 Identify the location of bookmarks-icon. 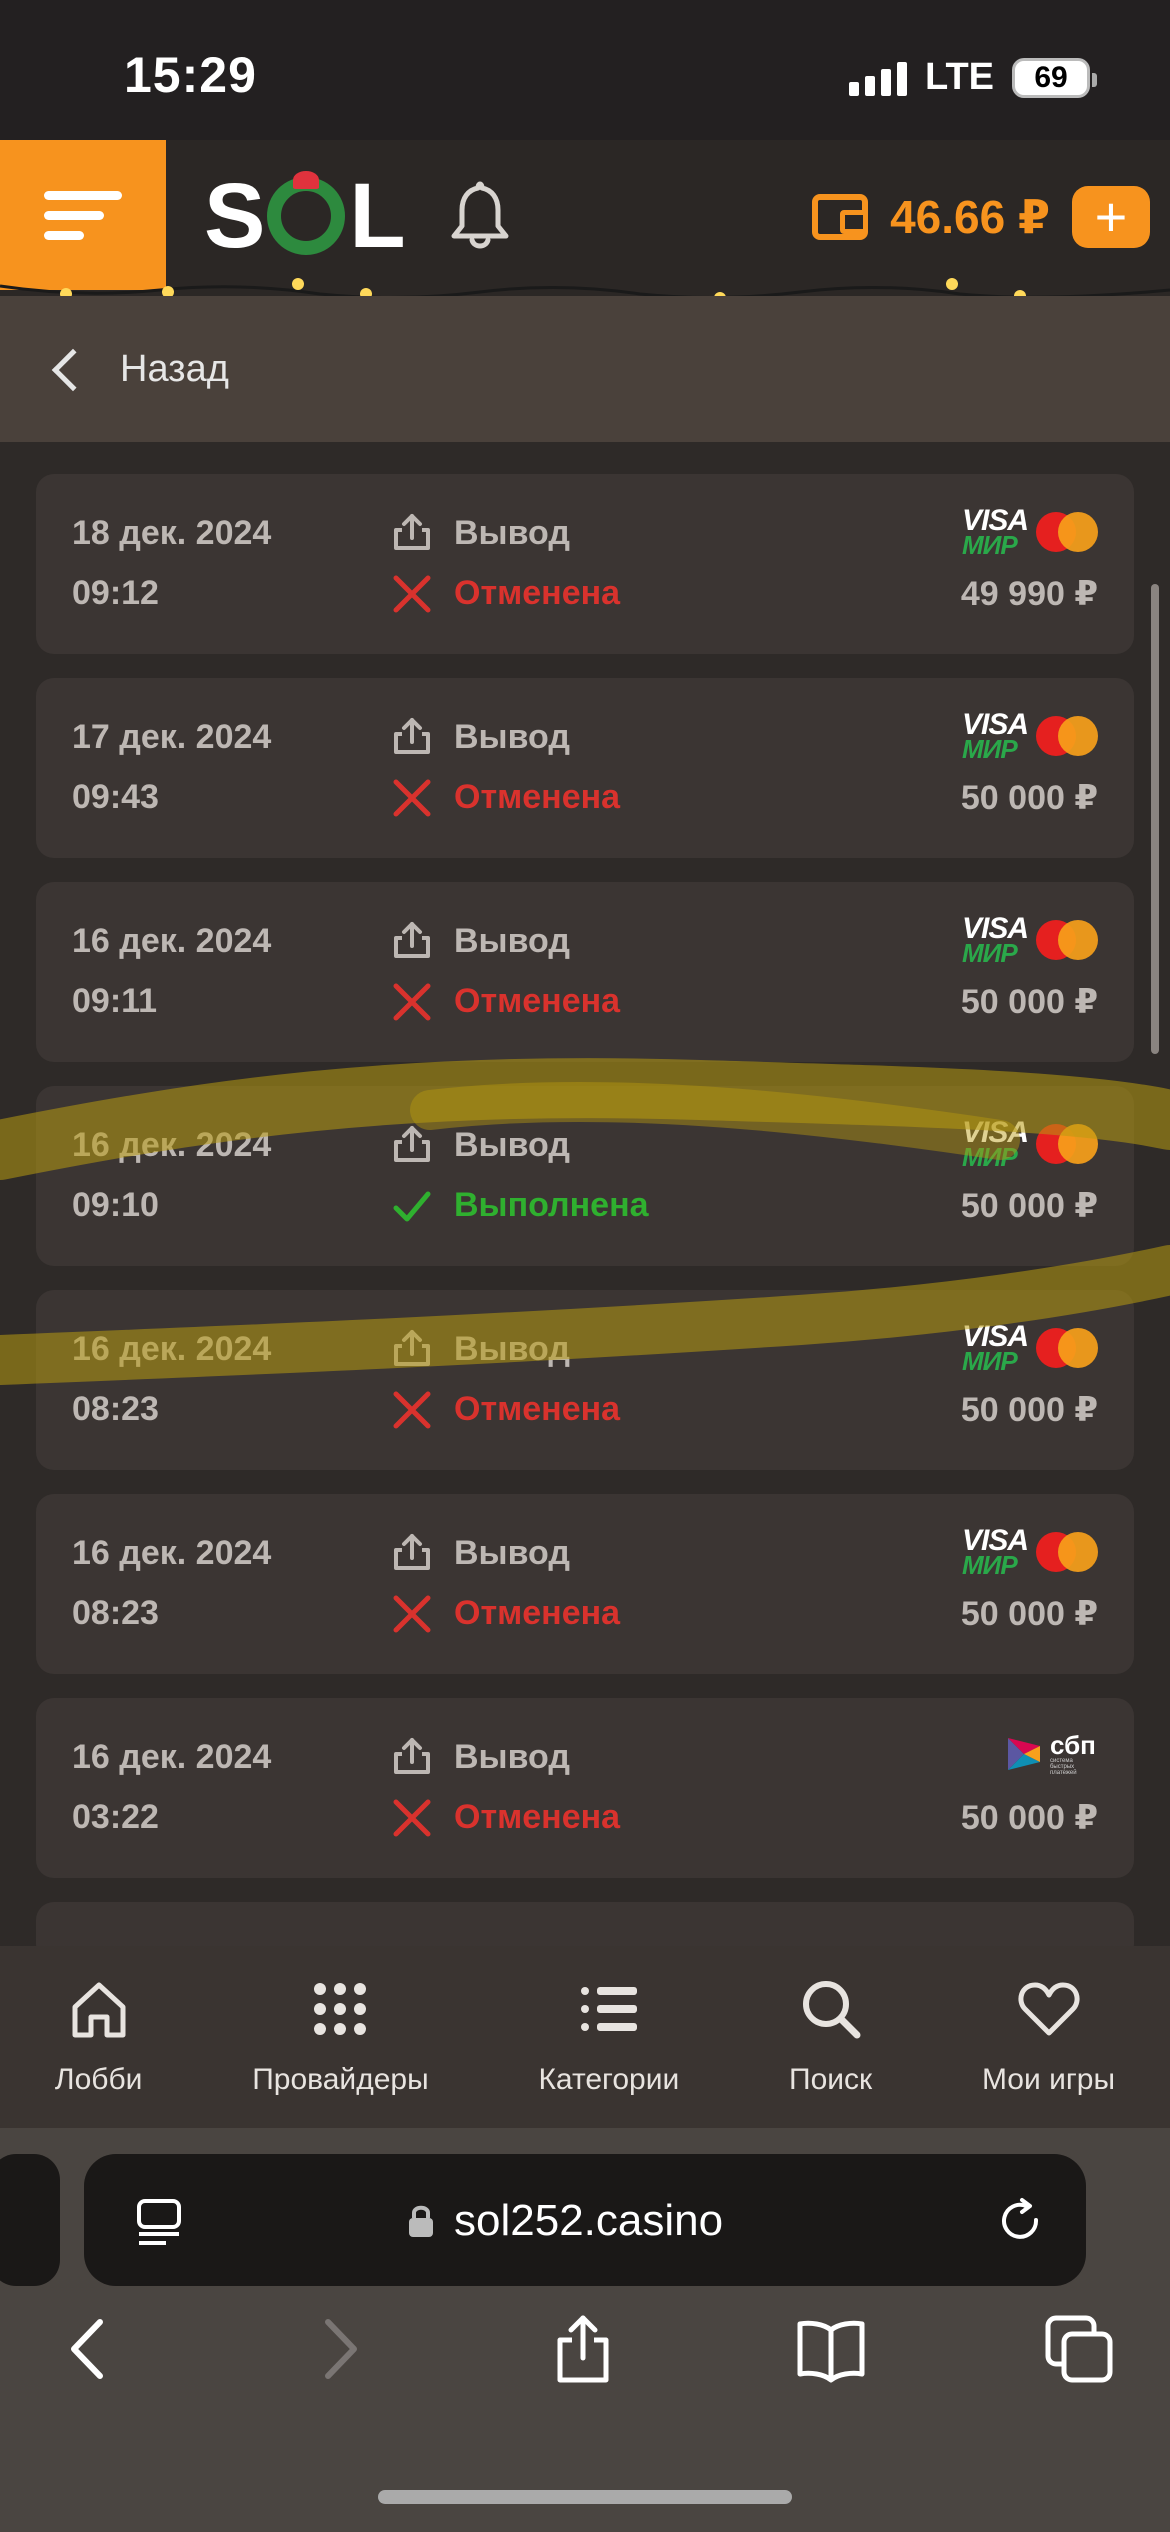
(831, 2349).